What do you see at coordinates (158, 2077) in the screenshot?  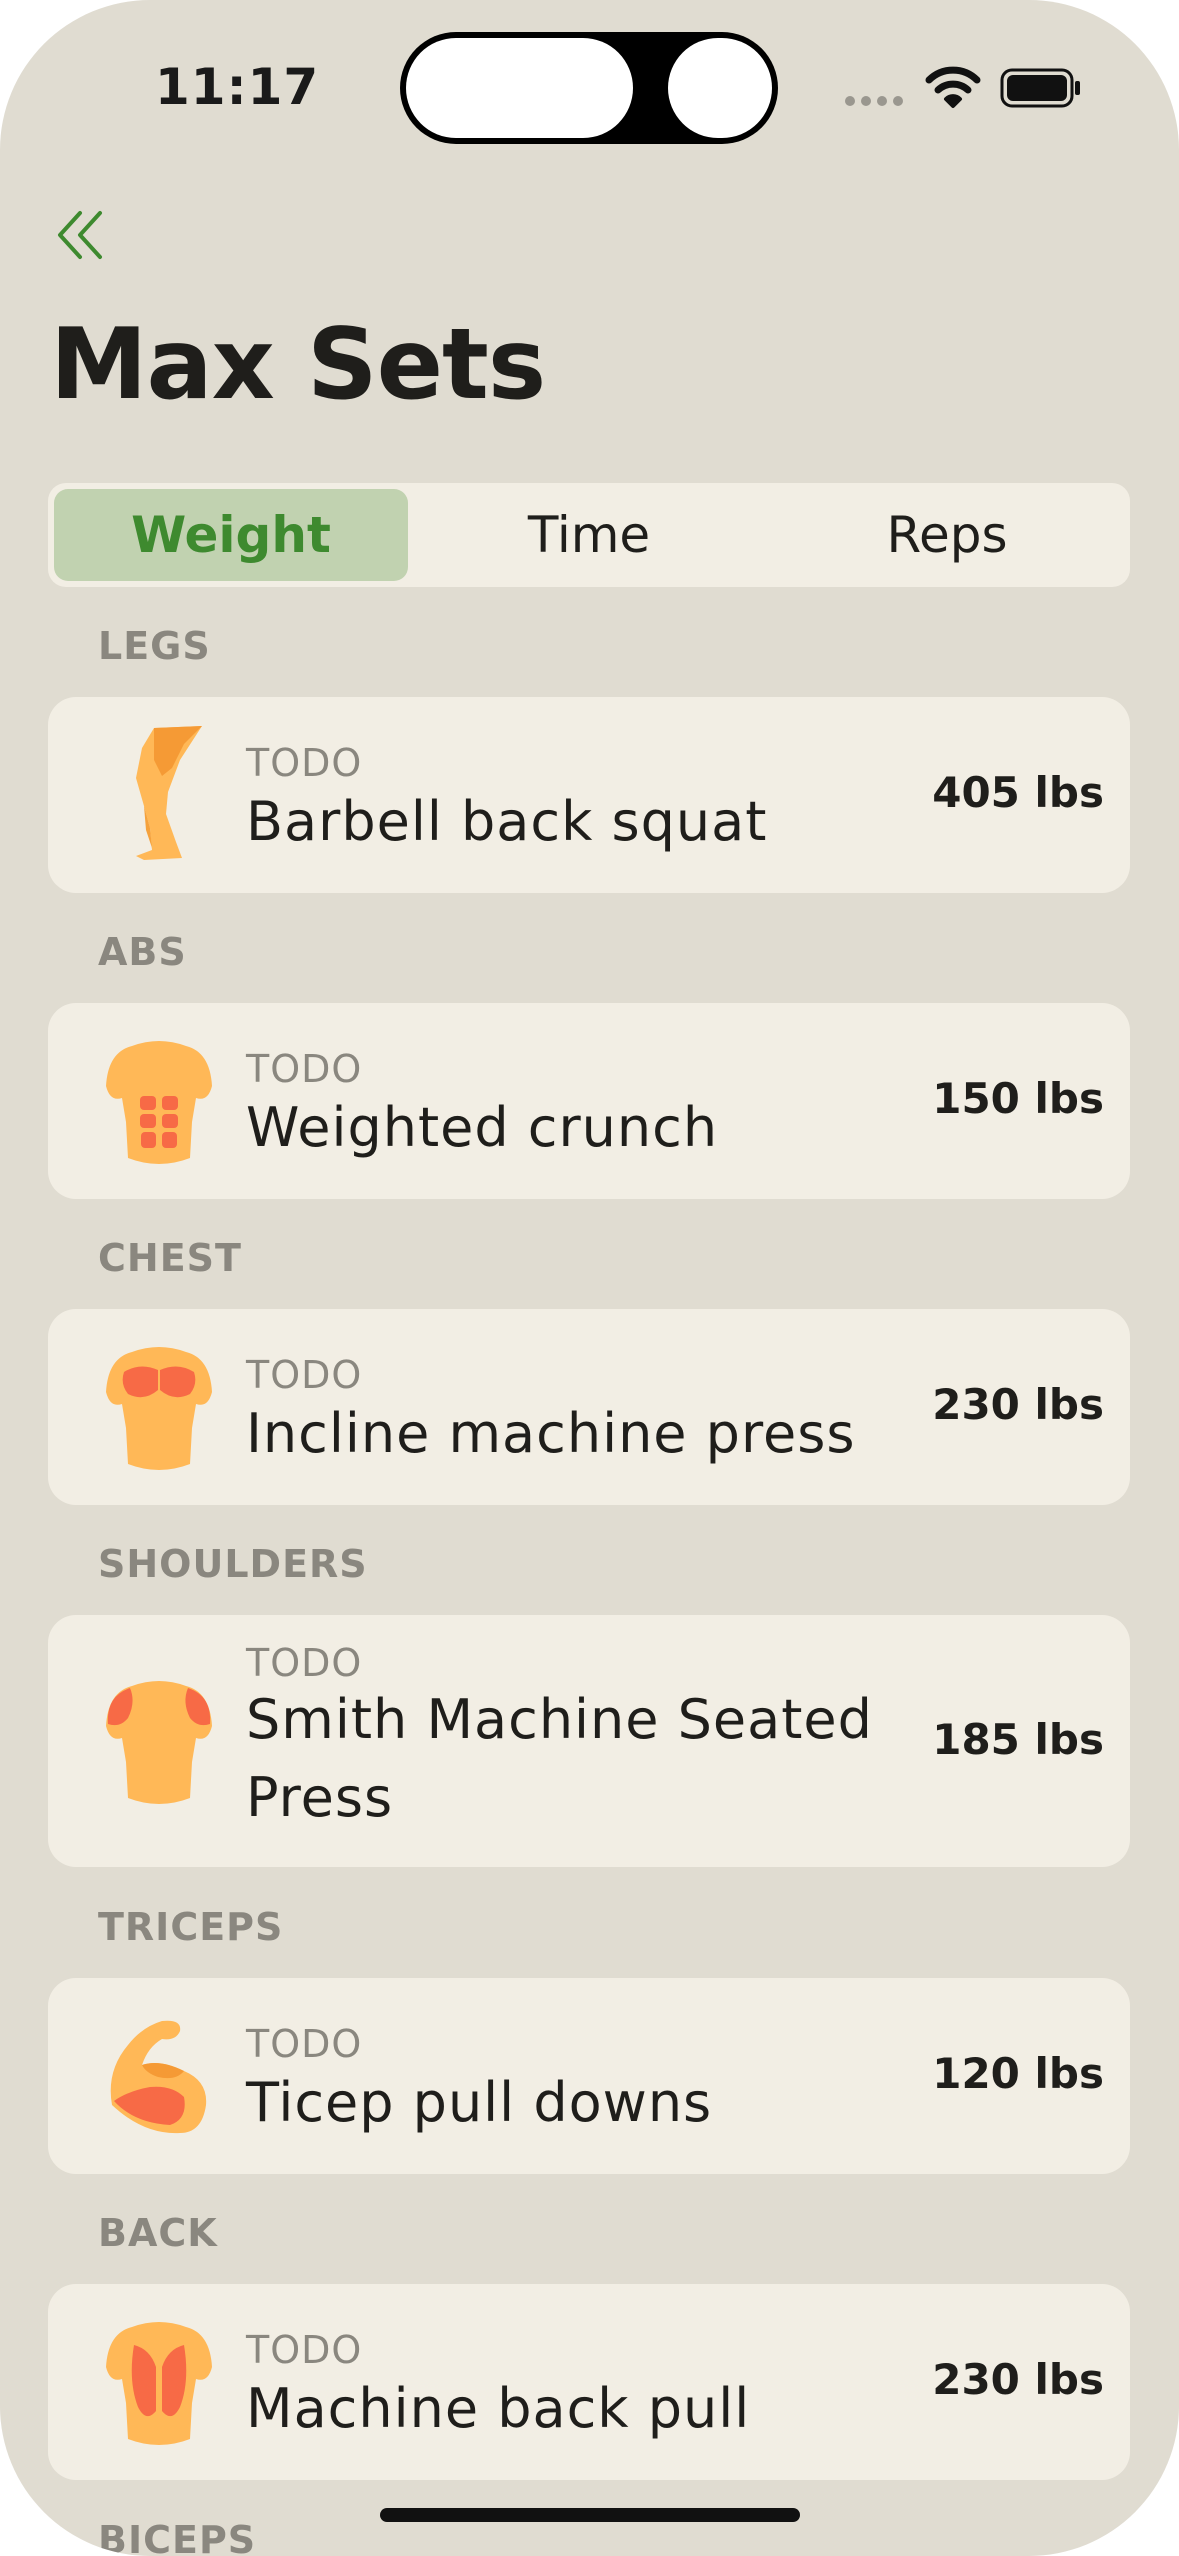 I see `flexed-arm-icon` at bounding box center [158, 2077].